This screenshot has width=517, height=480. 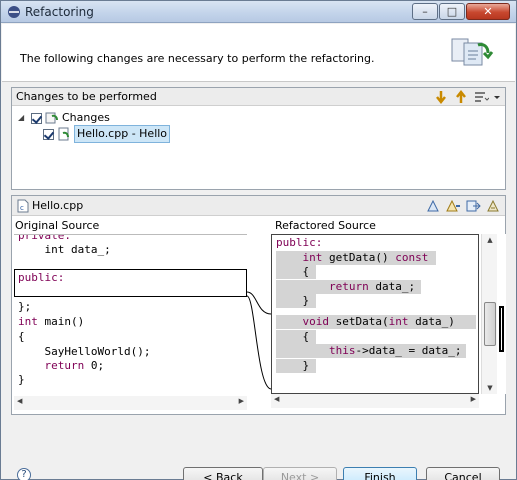 What do you see at coordinates (59, 12) in the screenshot?
I see `window-title: Refactoring` at bounding box center [59, 12].